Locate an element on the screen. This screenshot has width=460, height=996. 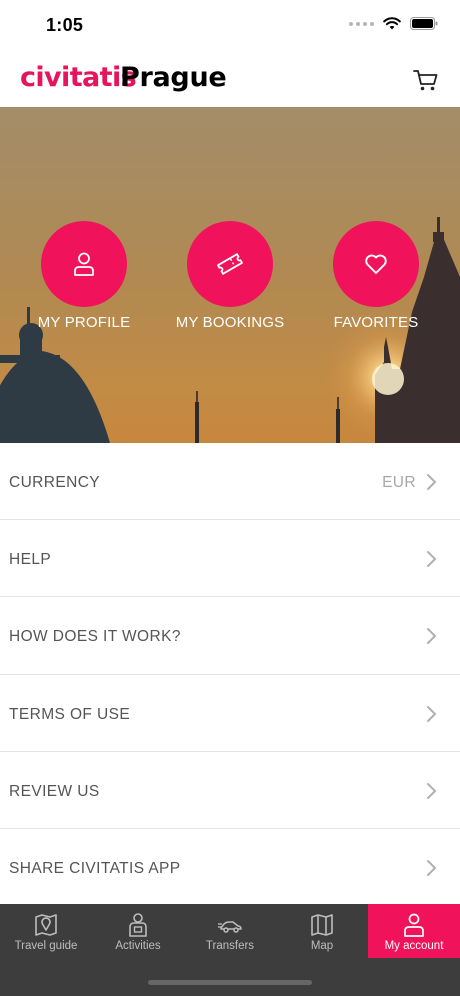
my-profile-button: MY PROFILE is located at coordinates (84, 276).